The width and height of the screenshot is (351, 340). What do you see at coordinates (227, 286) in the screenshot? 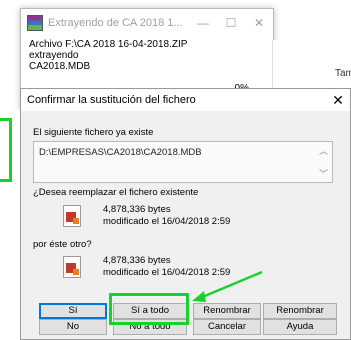
I see `highlight-arrow-icon` at bounding box center [227, 286].